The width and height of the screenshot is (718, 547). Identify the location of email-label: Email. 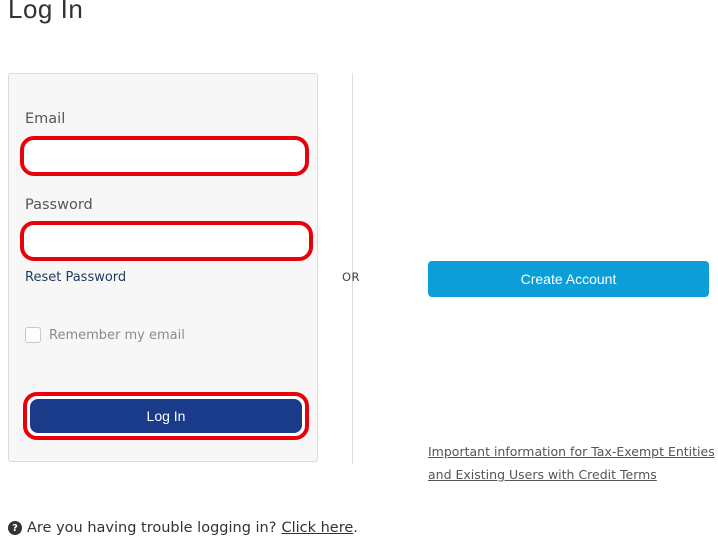
(45, 119).